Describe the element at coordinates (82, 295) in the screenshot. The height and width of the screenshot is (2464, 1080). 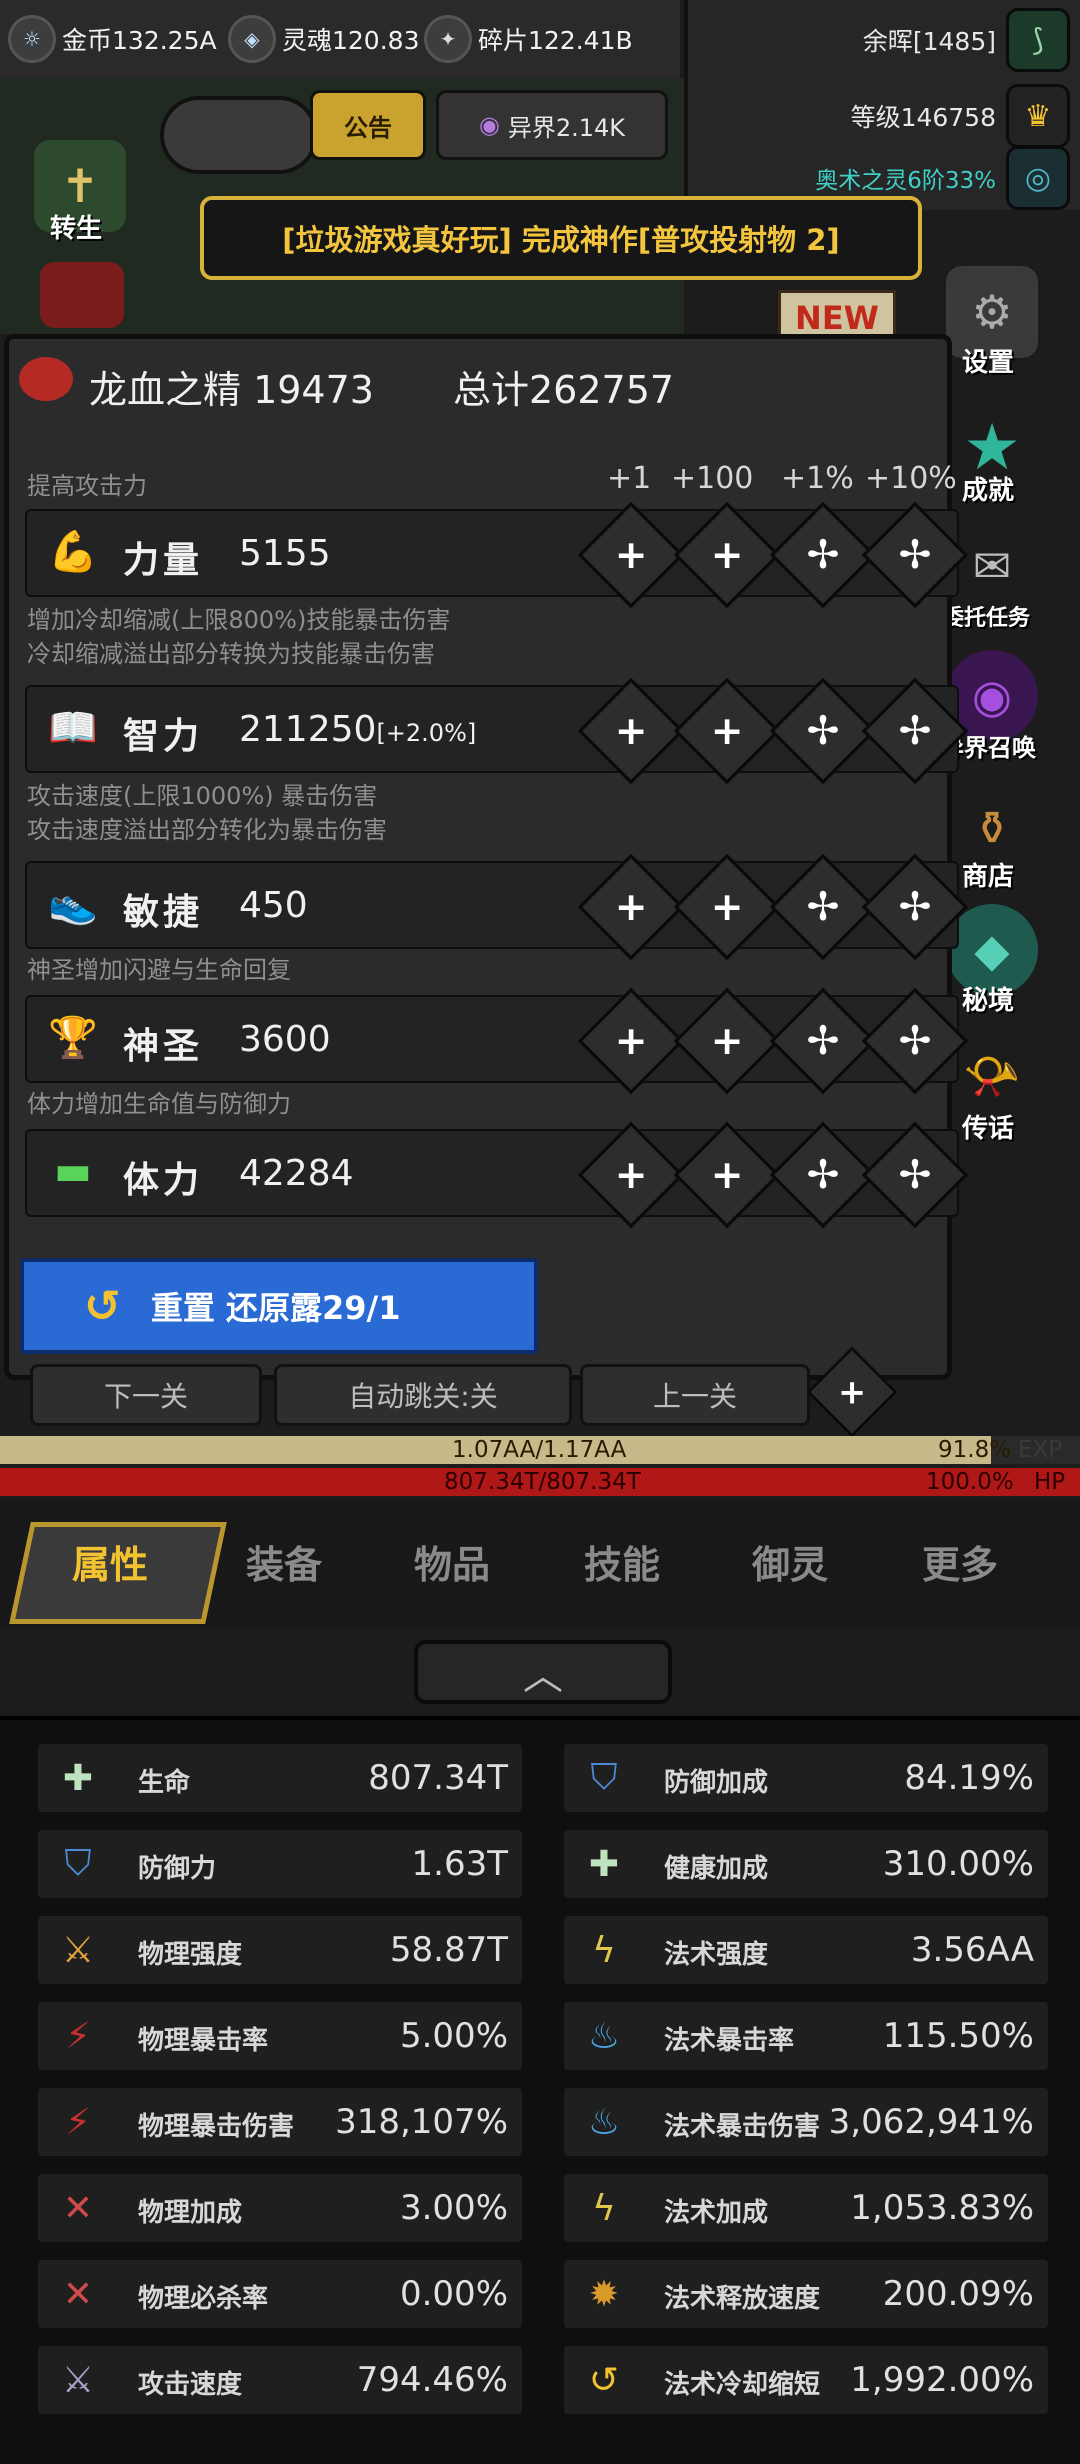
I see `meat-icon` at that location.